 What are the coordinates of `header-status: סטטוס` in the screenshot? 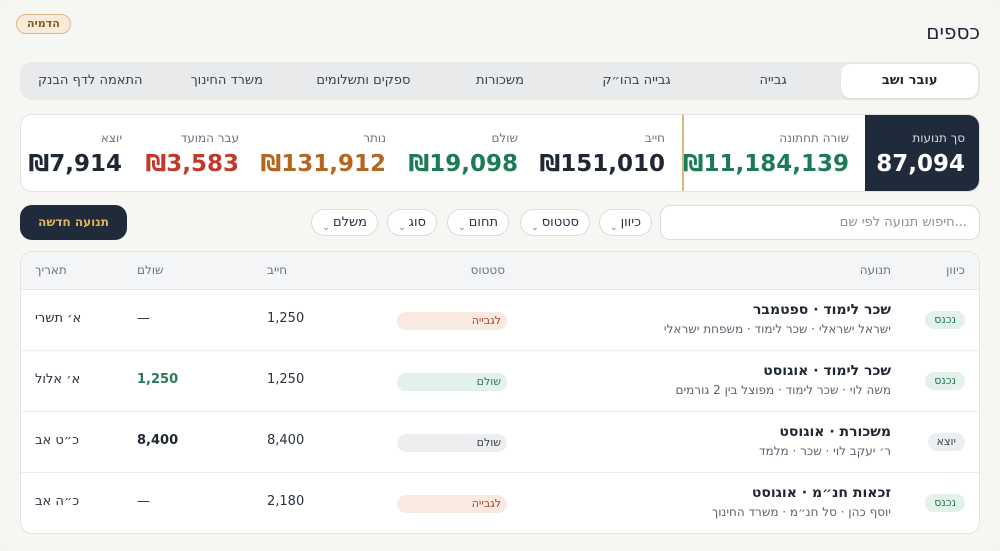 It's located at (487, 270).